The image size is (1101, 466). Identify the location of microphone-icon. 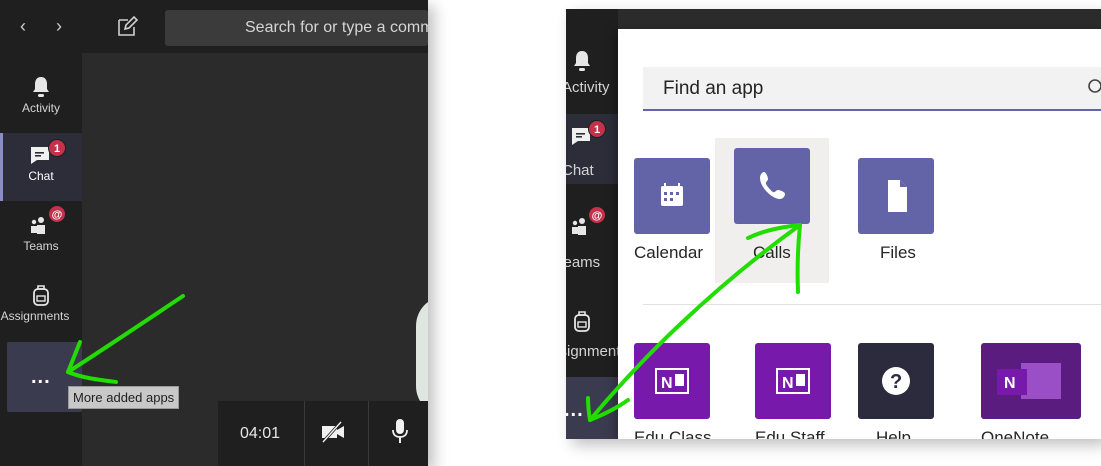
(400, 432).